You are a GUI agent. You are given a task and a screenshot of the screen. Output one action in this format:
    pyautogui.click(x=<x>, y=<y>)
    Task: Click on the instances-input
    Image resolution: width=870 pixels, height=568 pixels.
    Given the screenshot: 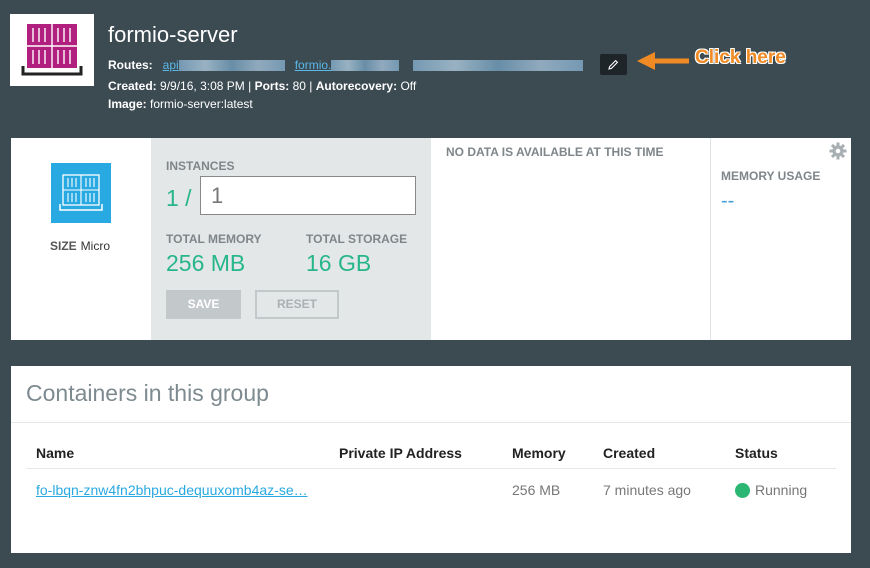 What is the action you would take?
    pyautogui.click(x=308, y=195)
    